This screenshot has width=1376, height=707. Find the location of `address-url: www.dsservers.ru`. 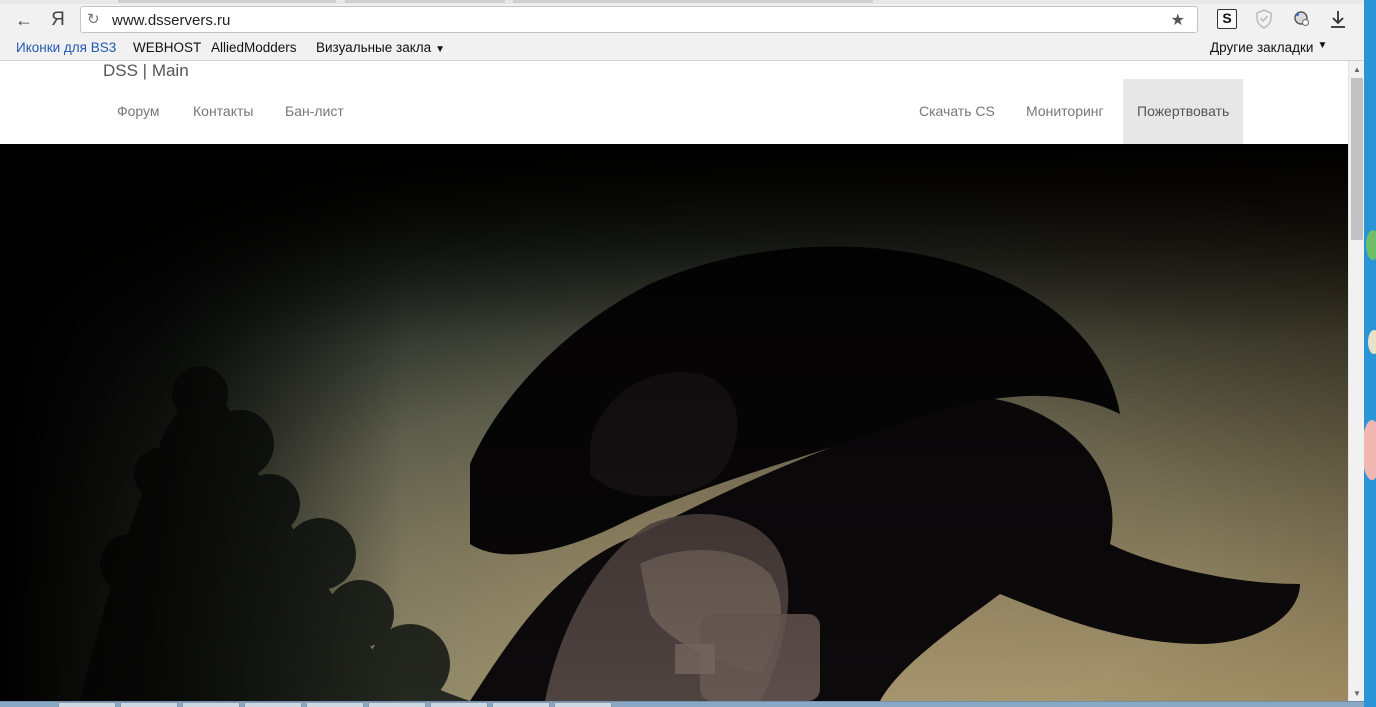

address-url: www.dsservers.ru is located at coordinates (171, 20).